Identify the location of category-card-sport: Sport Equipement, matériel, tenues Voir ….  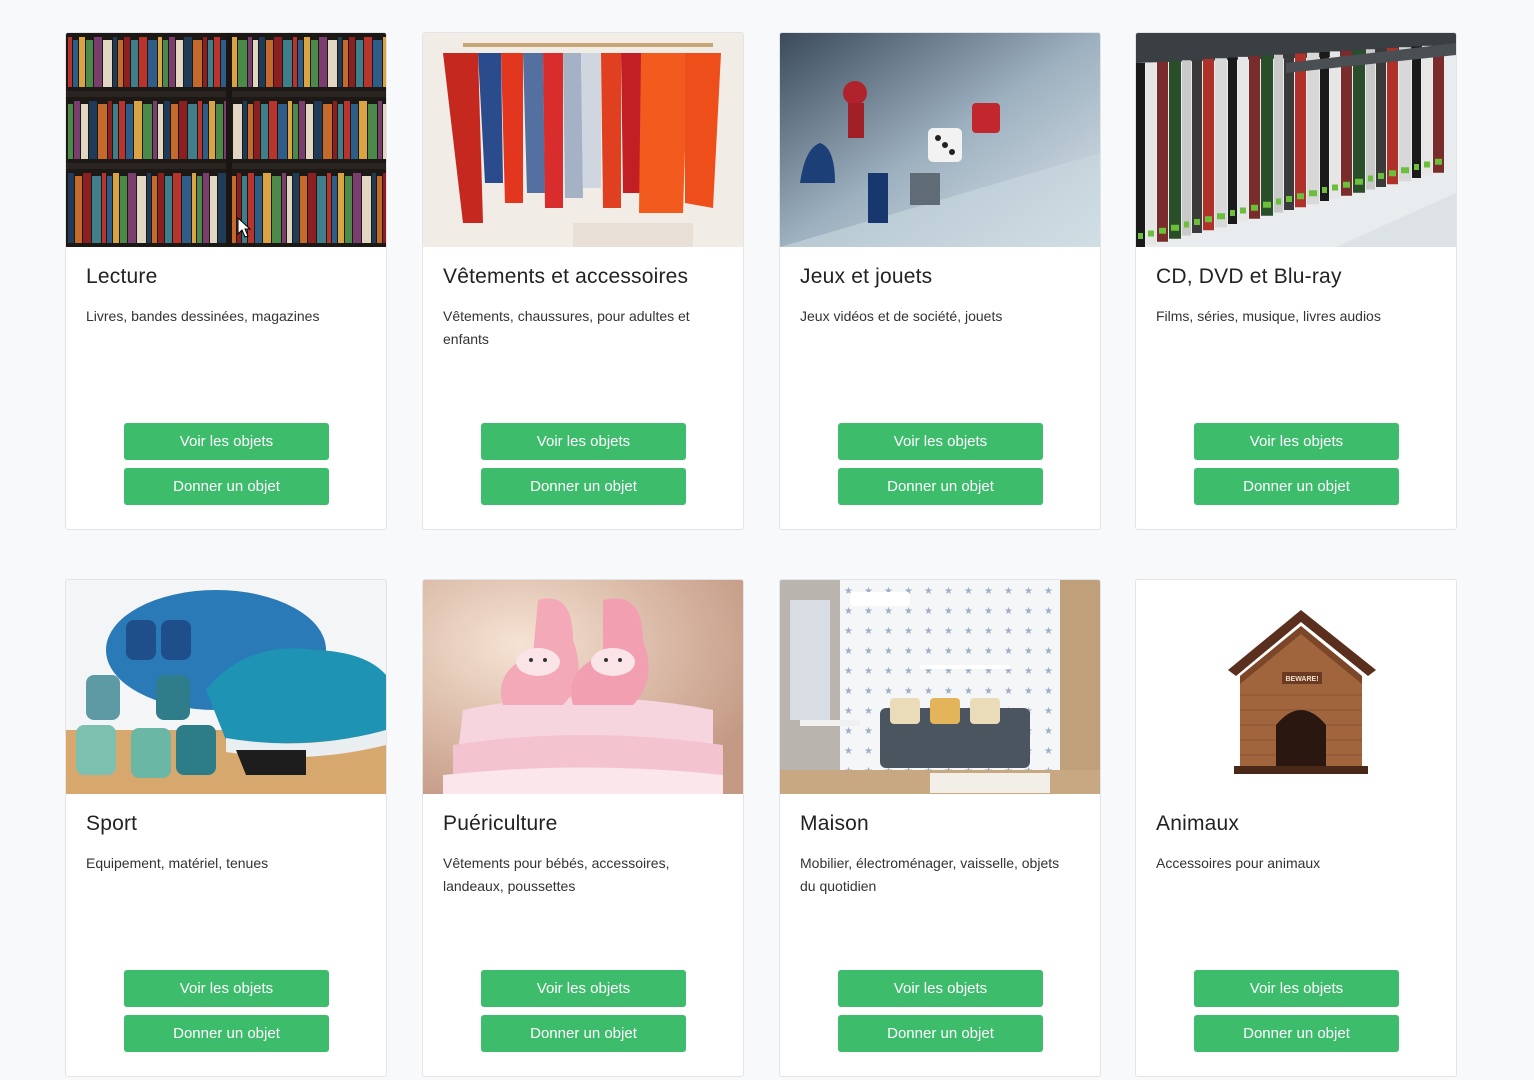
(226, 828).